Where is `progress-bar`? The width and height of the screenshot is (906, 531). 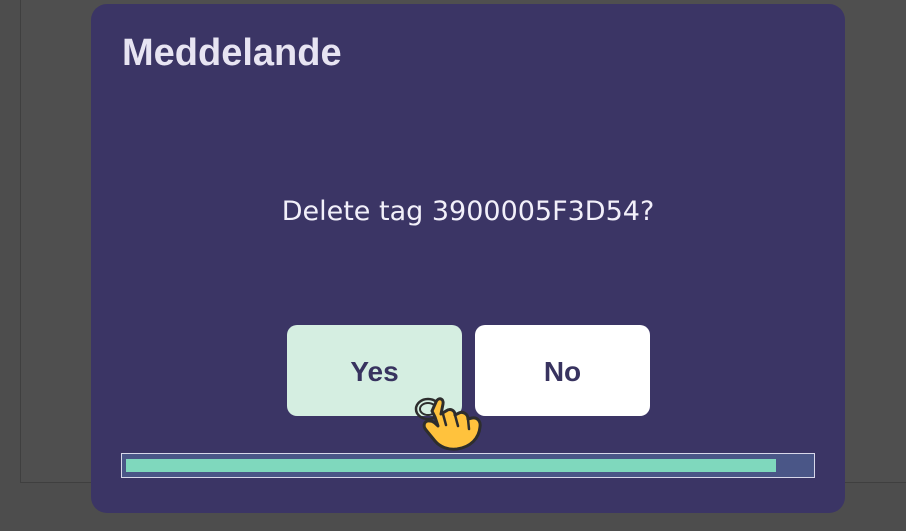 progress-bar is located at coordinates (468, 465).